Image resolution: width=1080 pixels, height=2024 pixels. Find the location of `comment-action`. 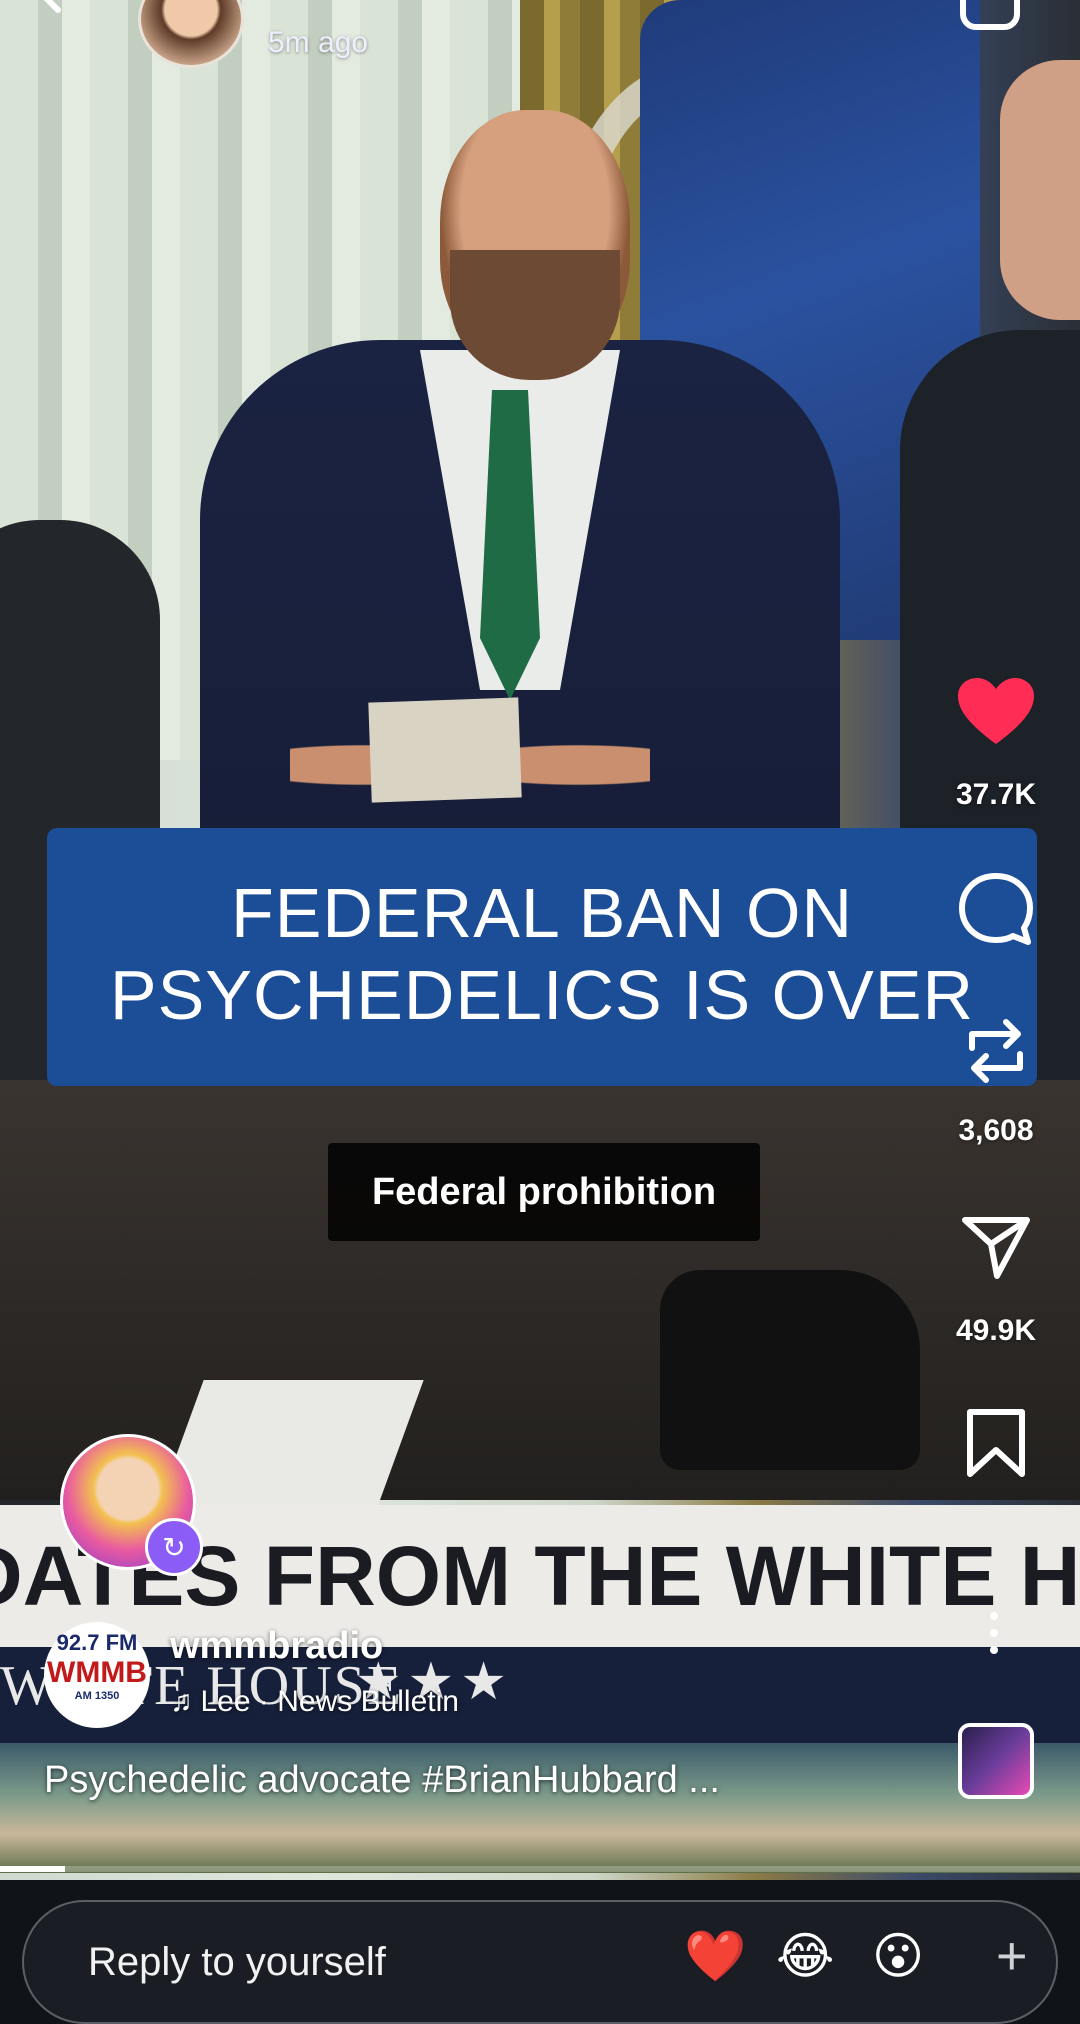

comment-action is located at coordinates (996, 910).